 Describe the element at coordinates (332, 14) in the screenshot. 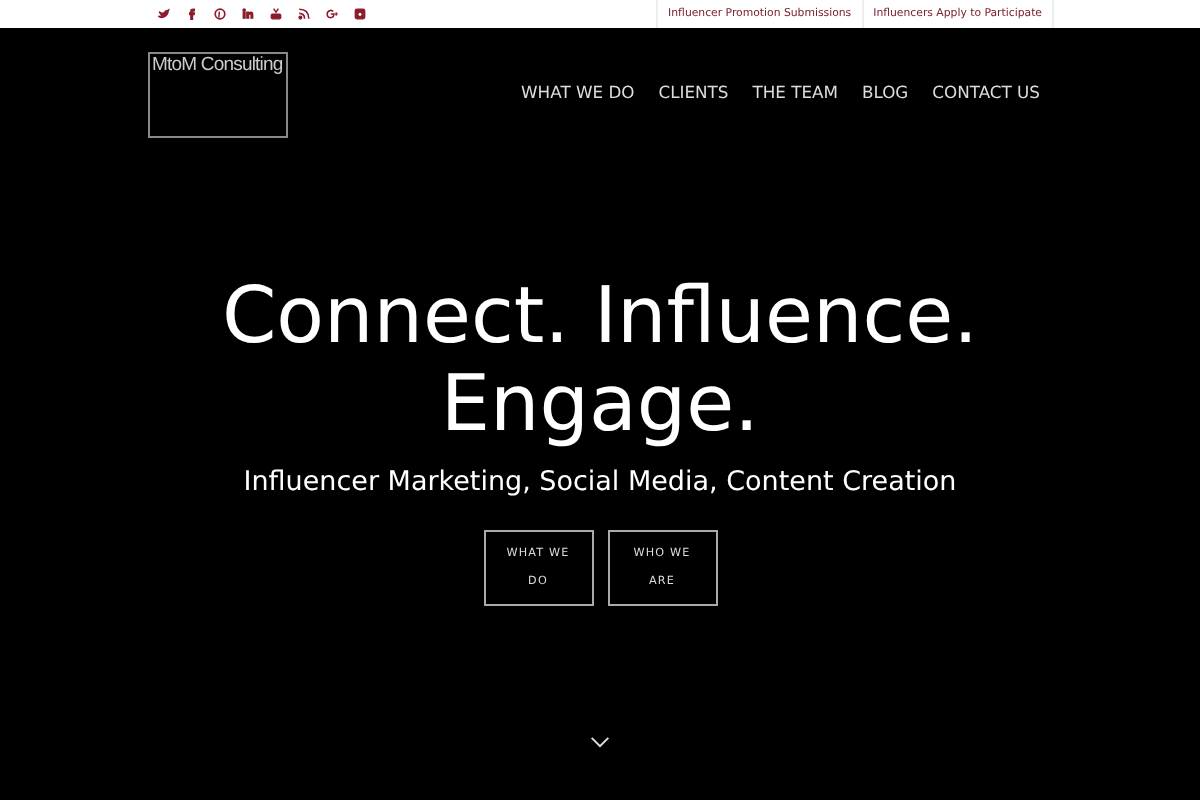

I see `google-plus-icon` at that location.